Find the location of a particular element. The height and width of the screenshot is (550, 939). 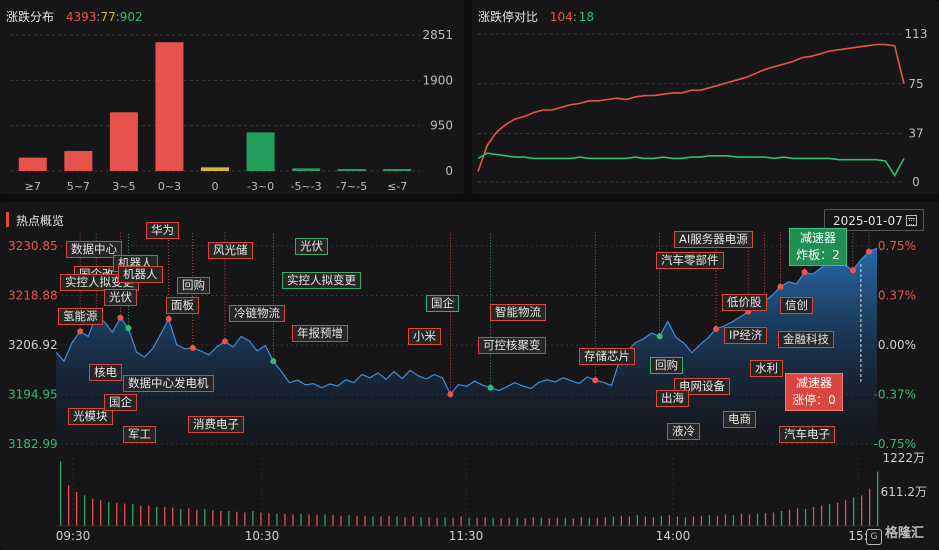

x-tick-label: 0 is located at coordinates (215, 186).